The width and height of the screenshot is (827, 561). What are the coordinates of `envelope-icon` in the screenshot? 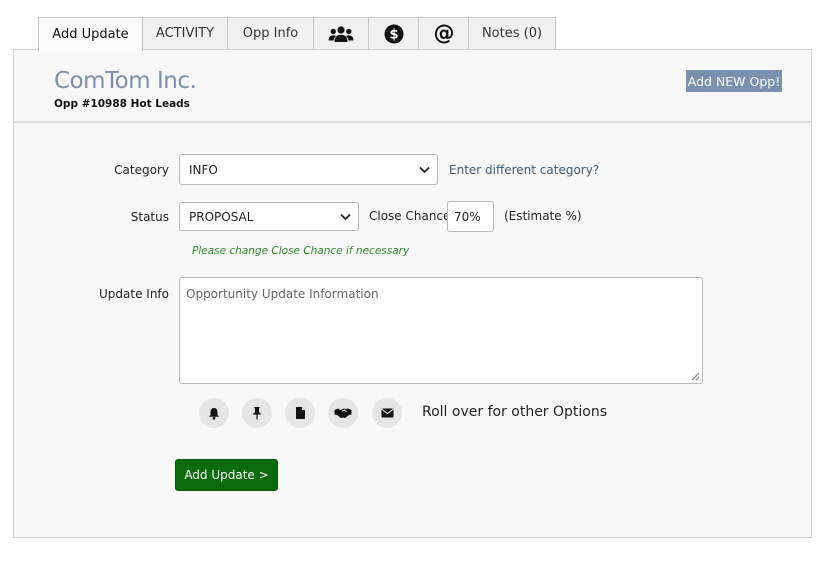 It's located at (387, 413).